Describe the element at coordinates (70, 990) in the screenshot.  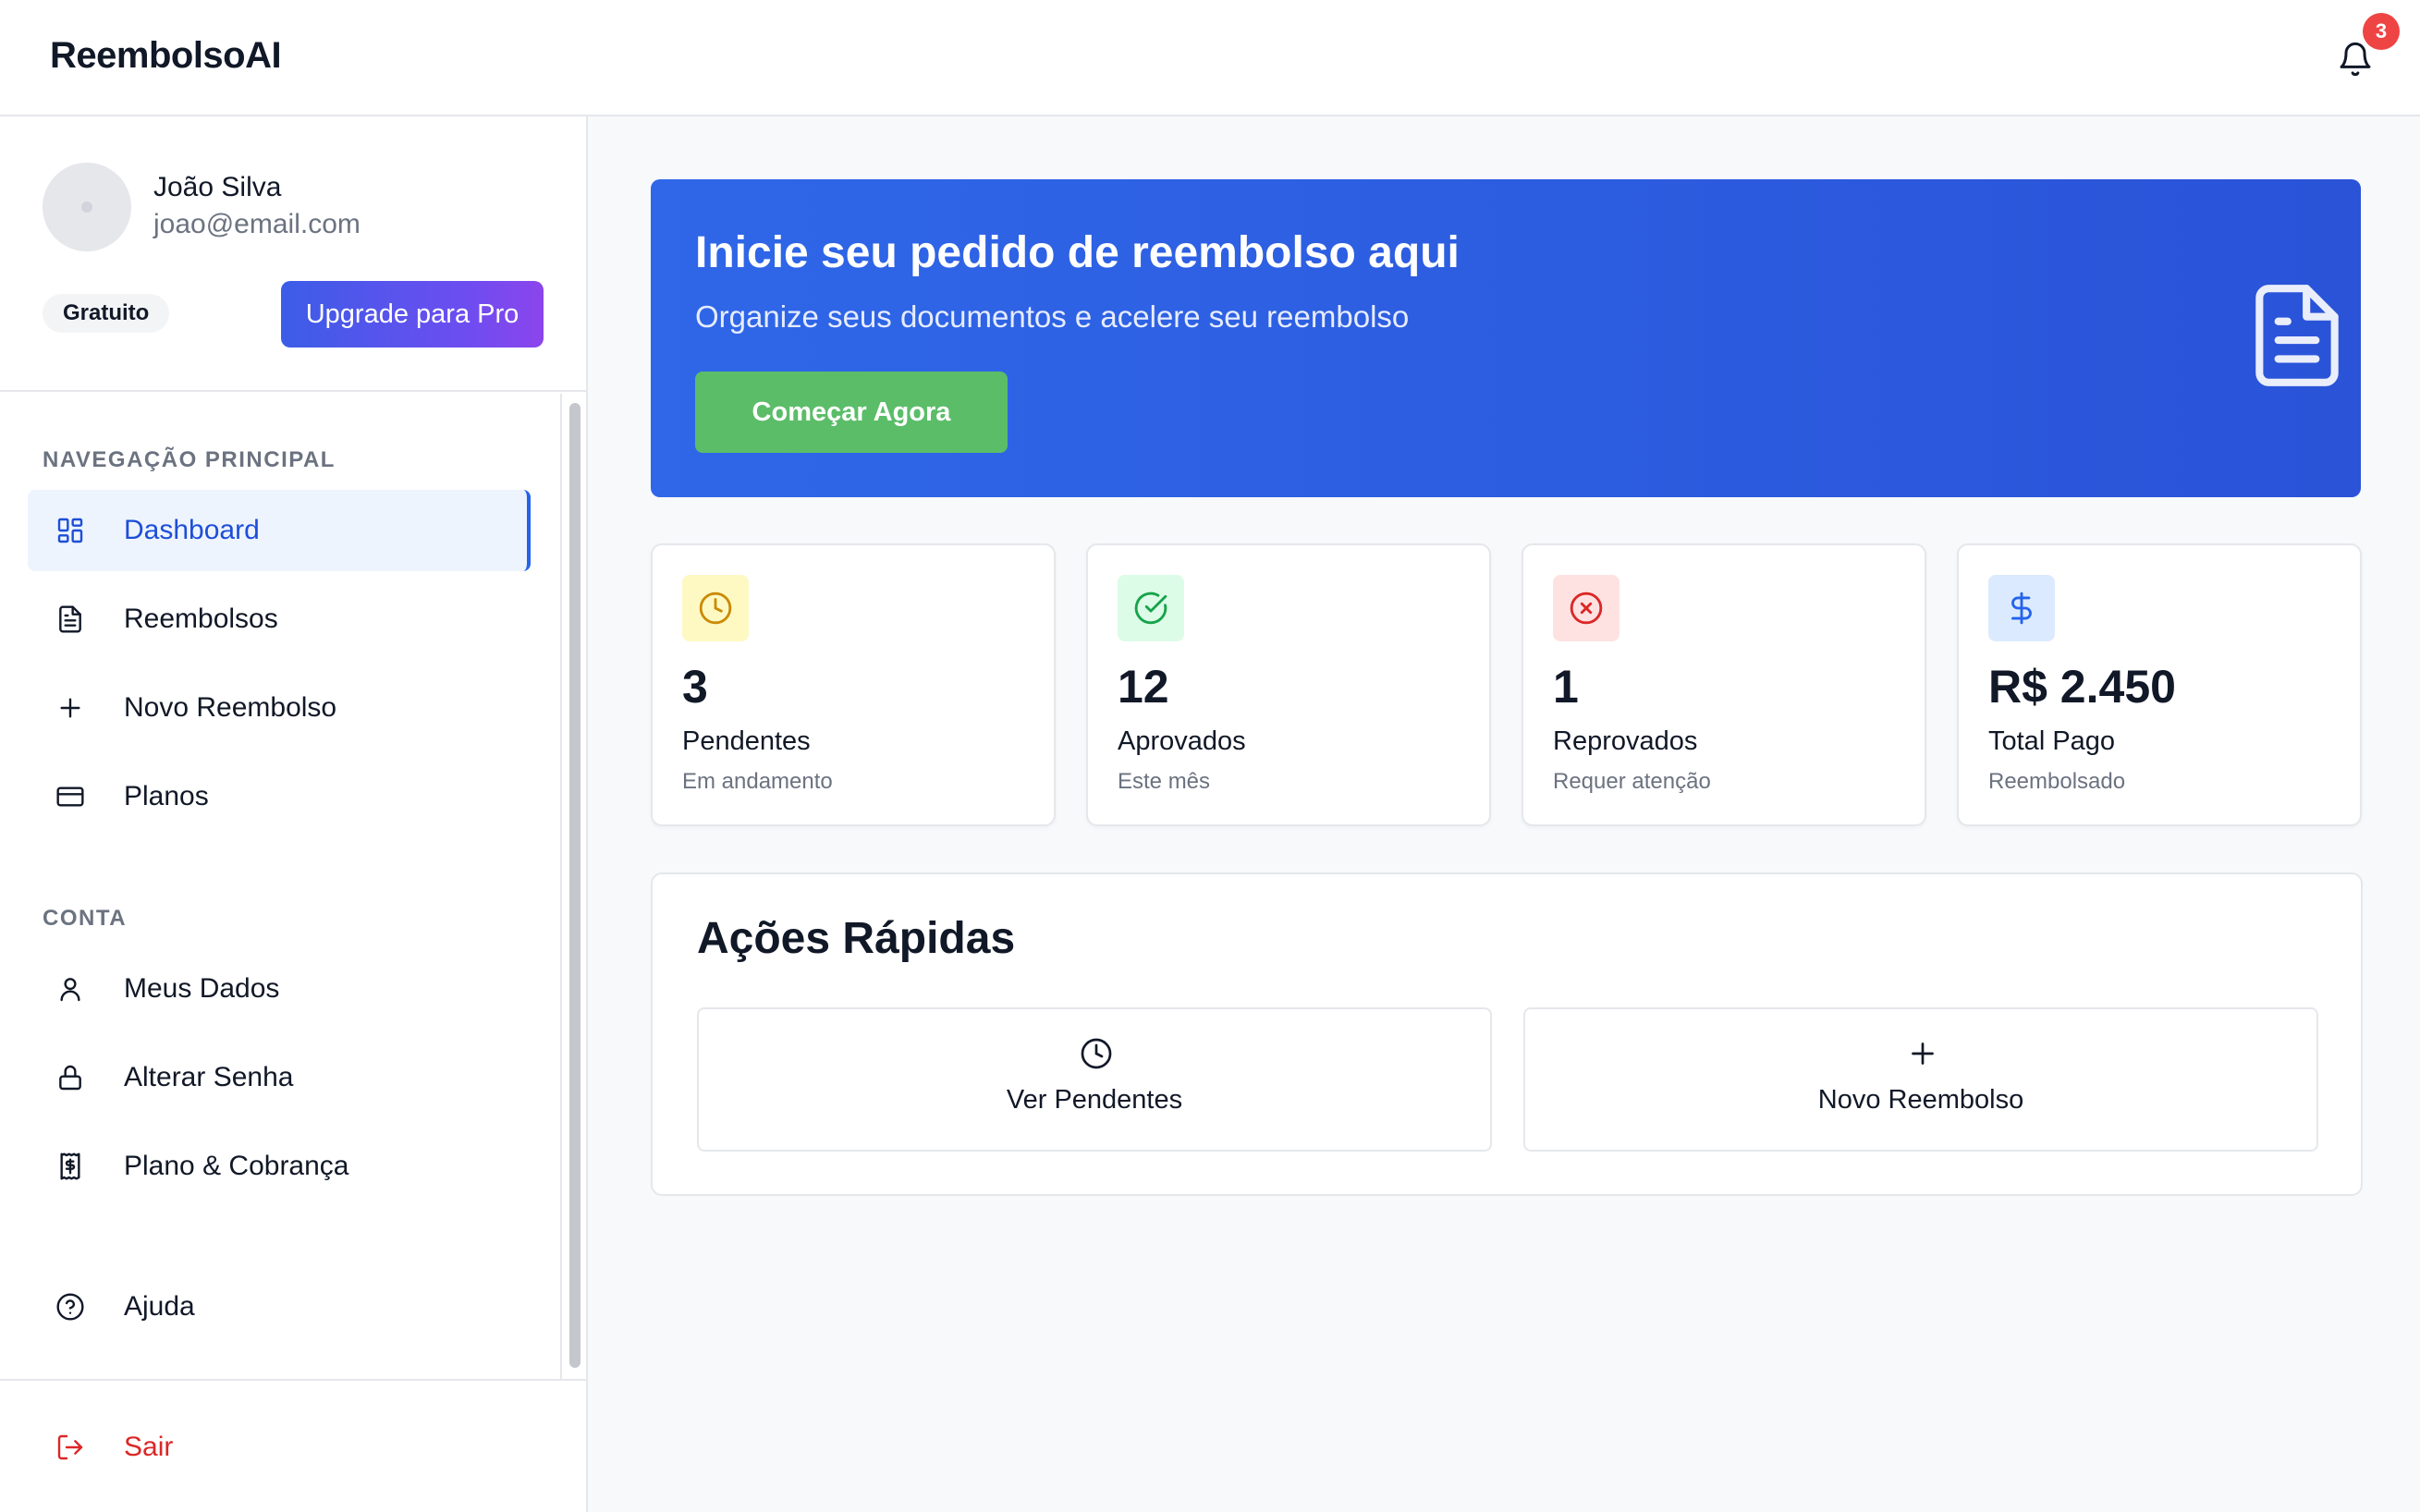
I see `user-icon` at that location.